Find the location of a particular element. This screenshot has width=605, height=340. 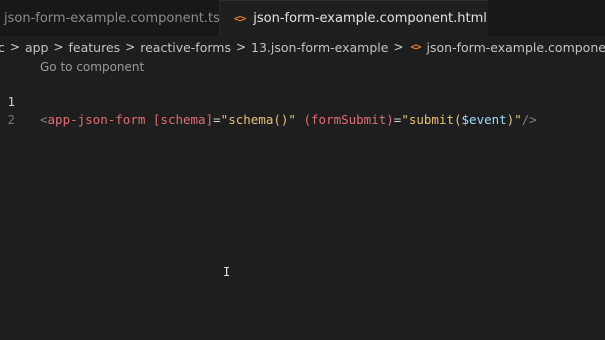

breadcrumb-item-json-form-example: 13.json-form-example > is located at coordinates (329, 47).